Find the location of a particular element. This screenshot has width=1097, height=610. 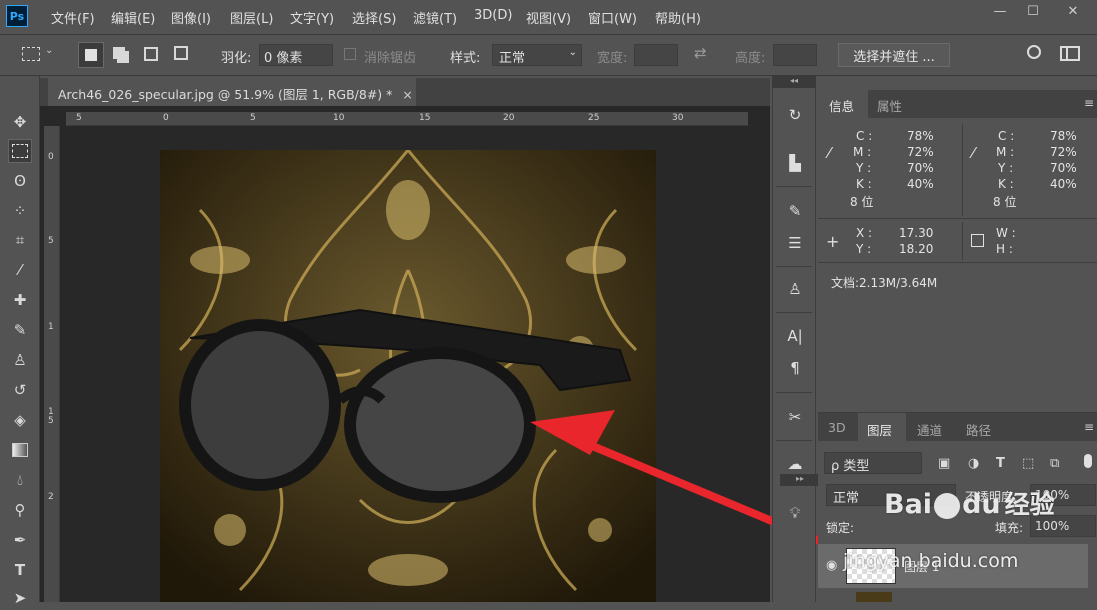

layer-filter-value: ρ 类型 is located at coordinates (850, 466).